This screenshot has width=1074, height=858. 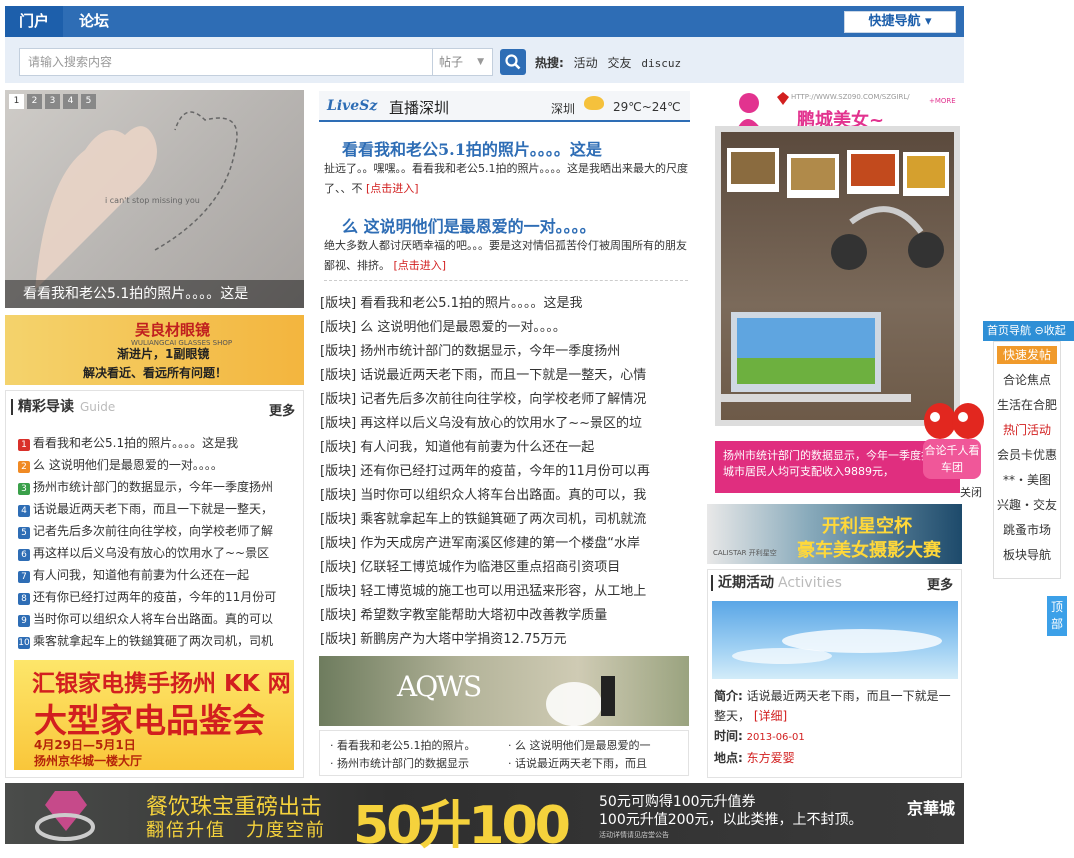 What do you see at coordinates (504, 304) in the screenshot?
I see `board-item: [版块] 看看我和老公5.1拍的照片。。。。这是我` at bounding box center [504, 304].